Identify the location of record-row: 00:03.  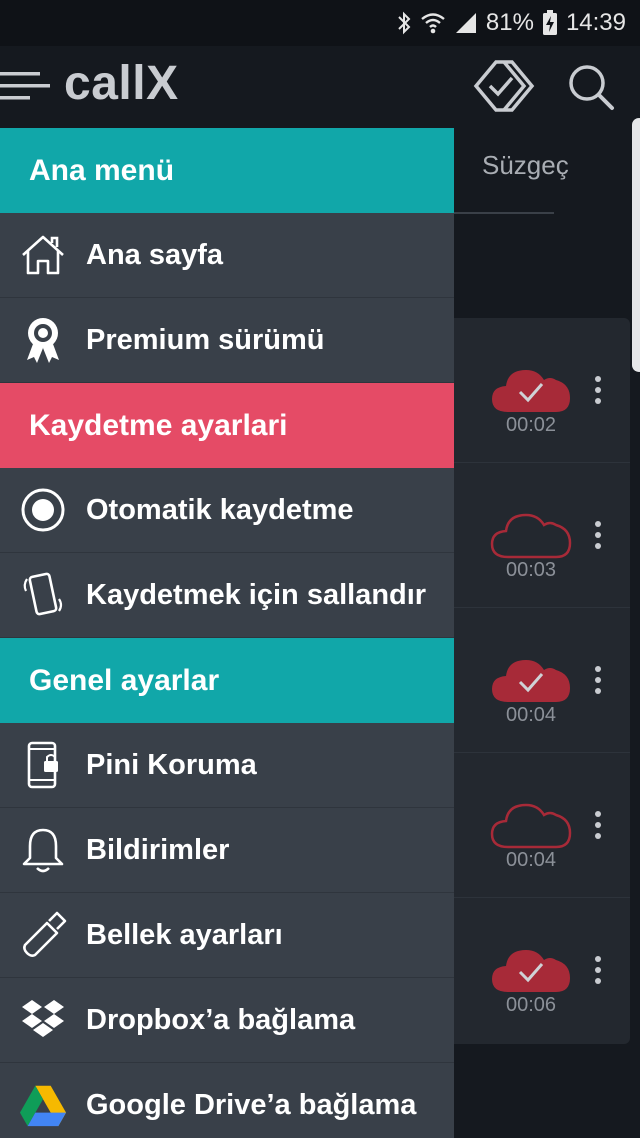
(542, 535).